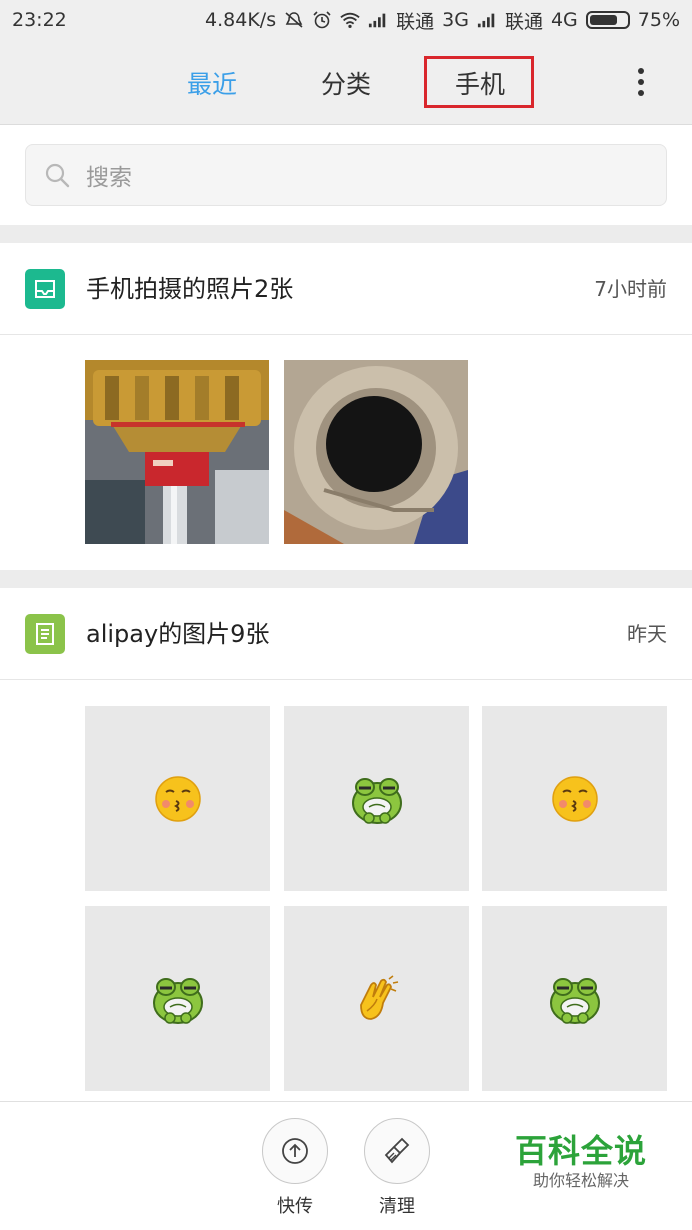 The height and width of the screenshot is (1230, 692). I want to click on clean-button: 清理, so click(397, 1173).